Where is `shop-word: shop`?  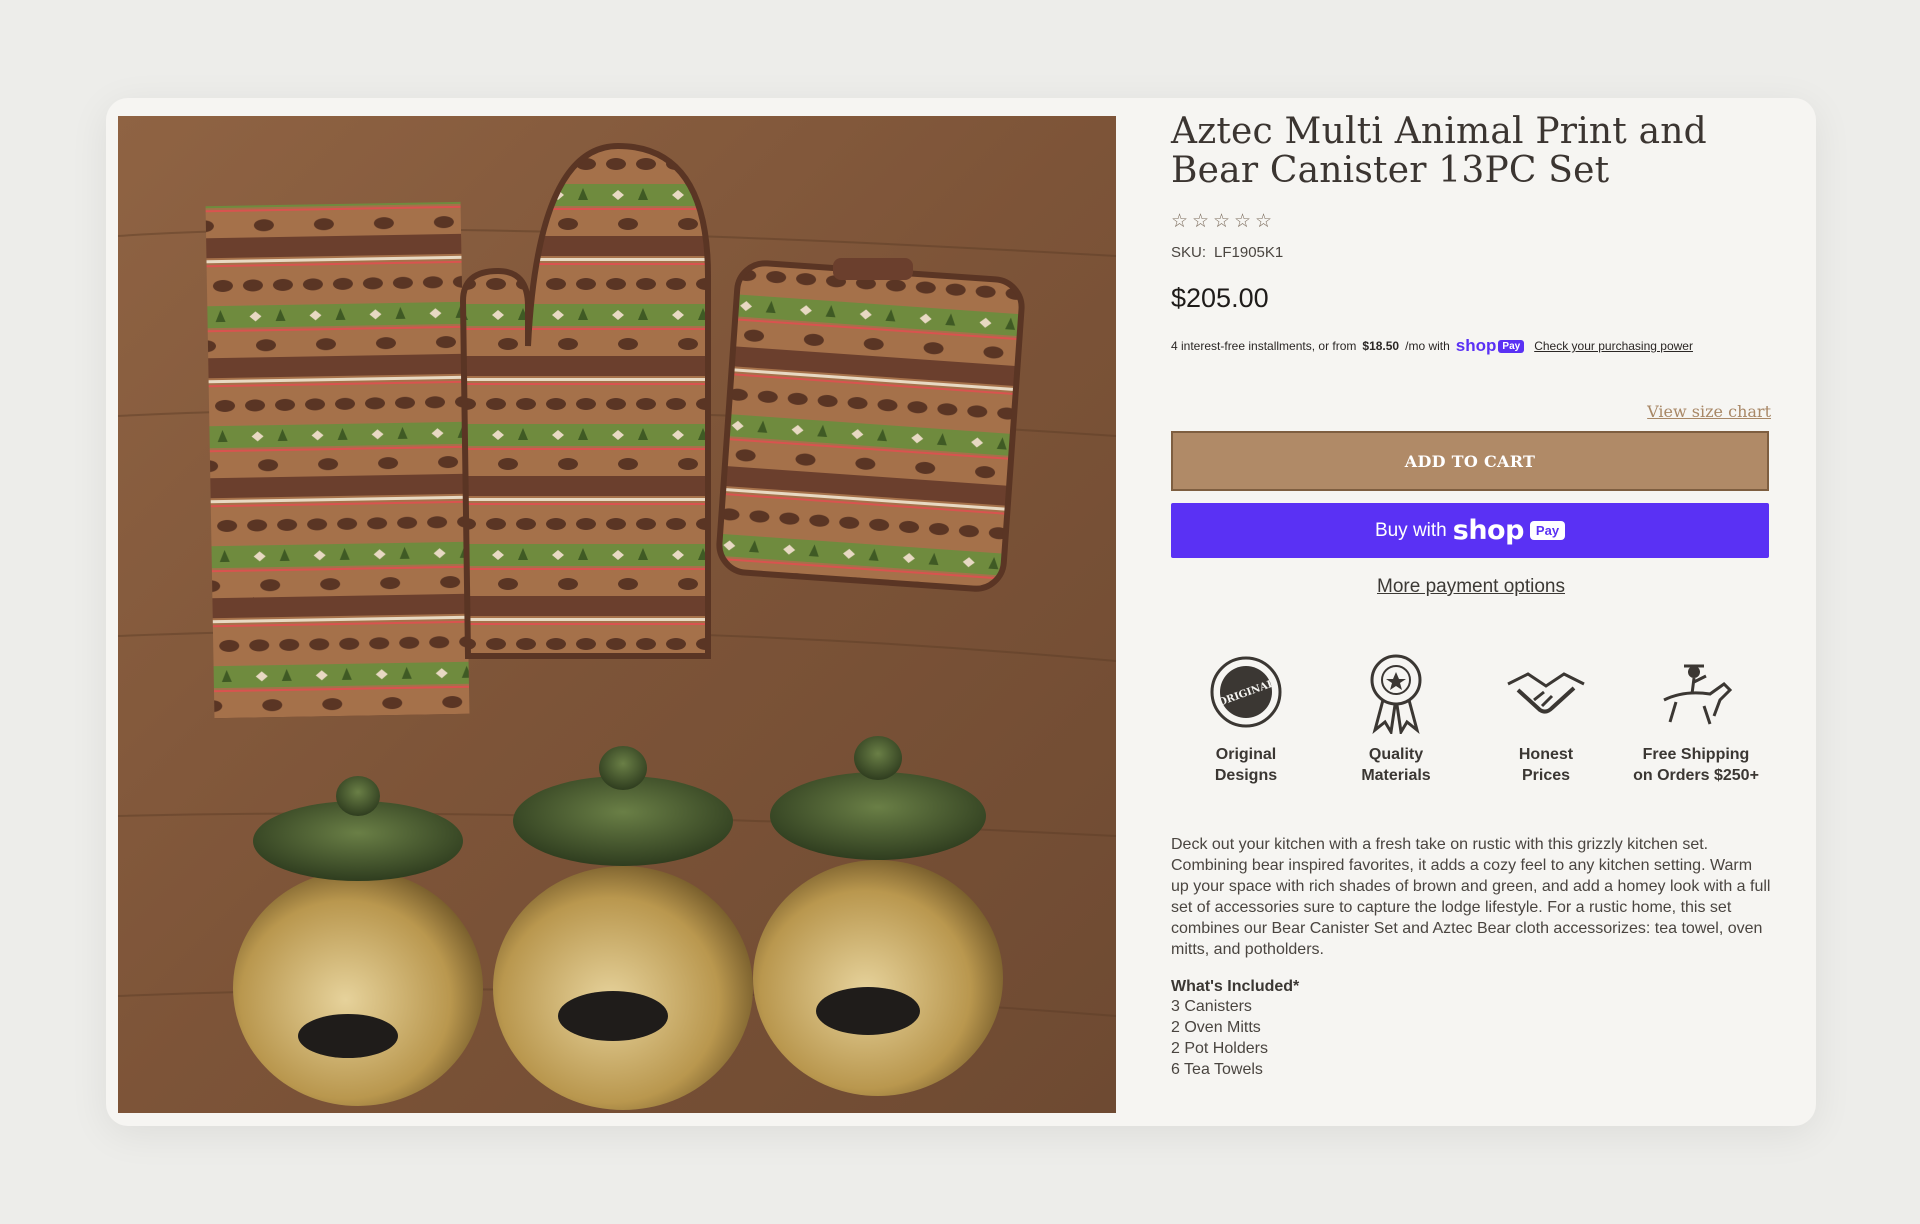 shop-word: shop is located at coordinates (1476, 345).